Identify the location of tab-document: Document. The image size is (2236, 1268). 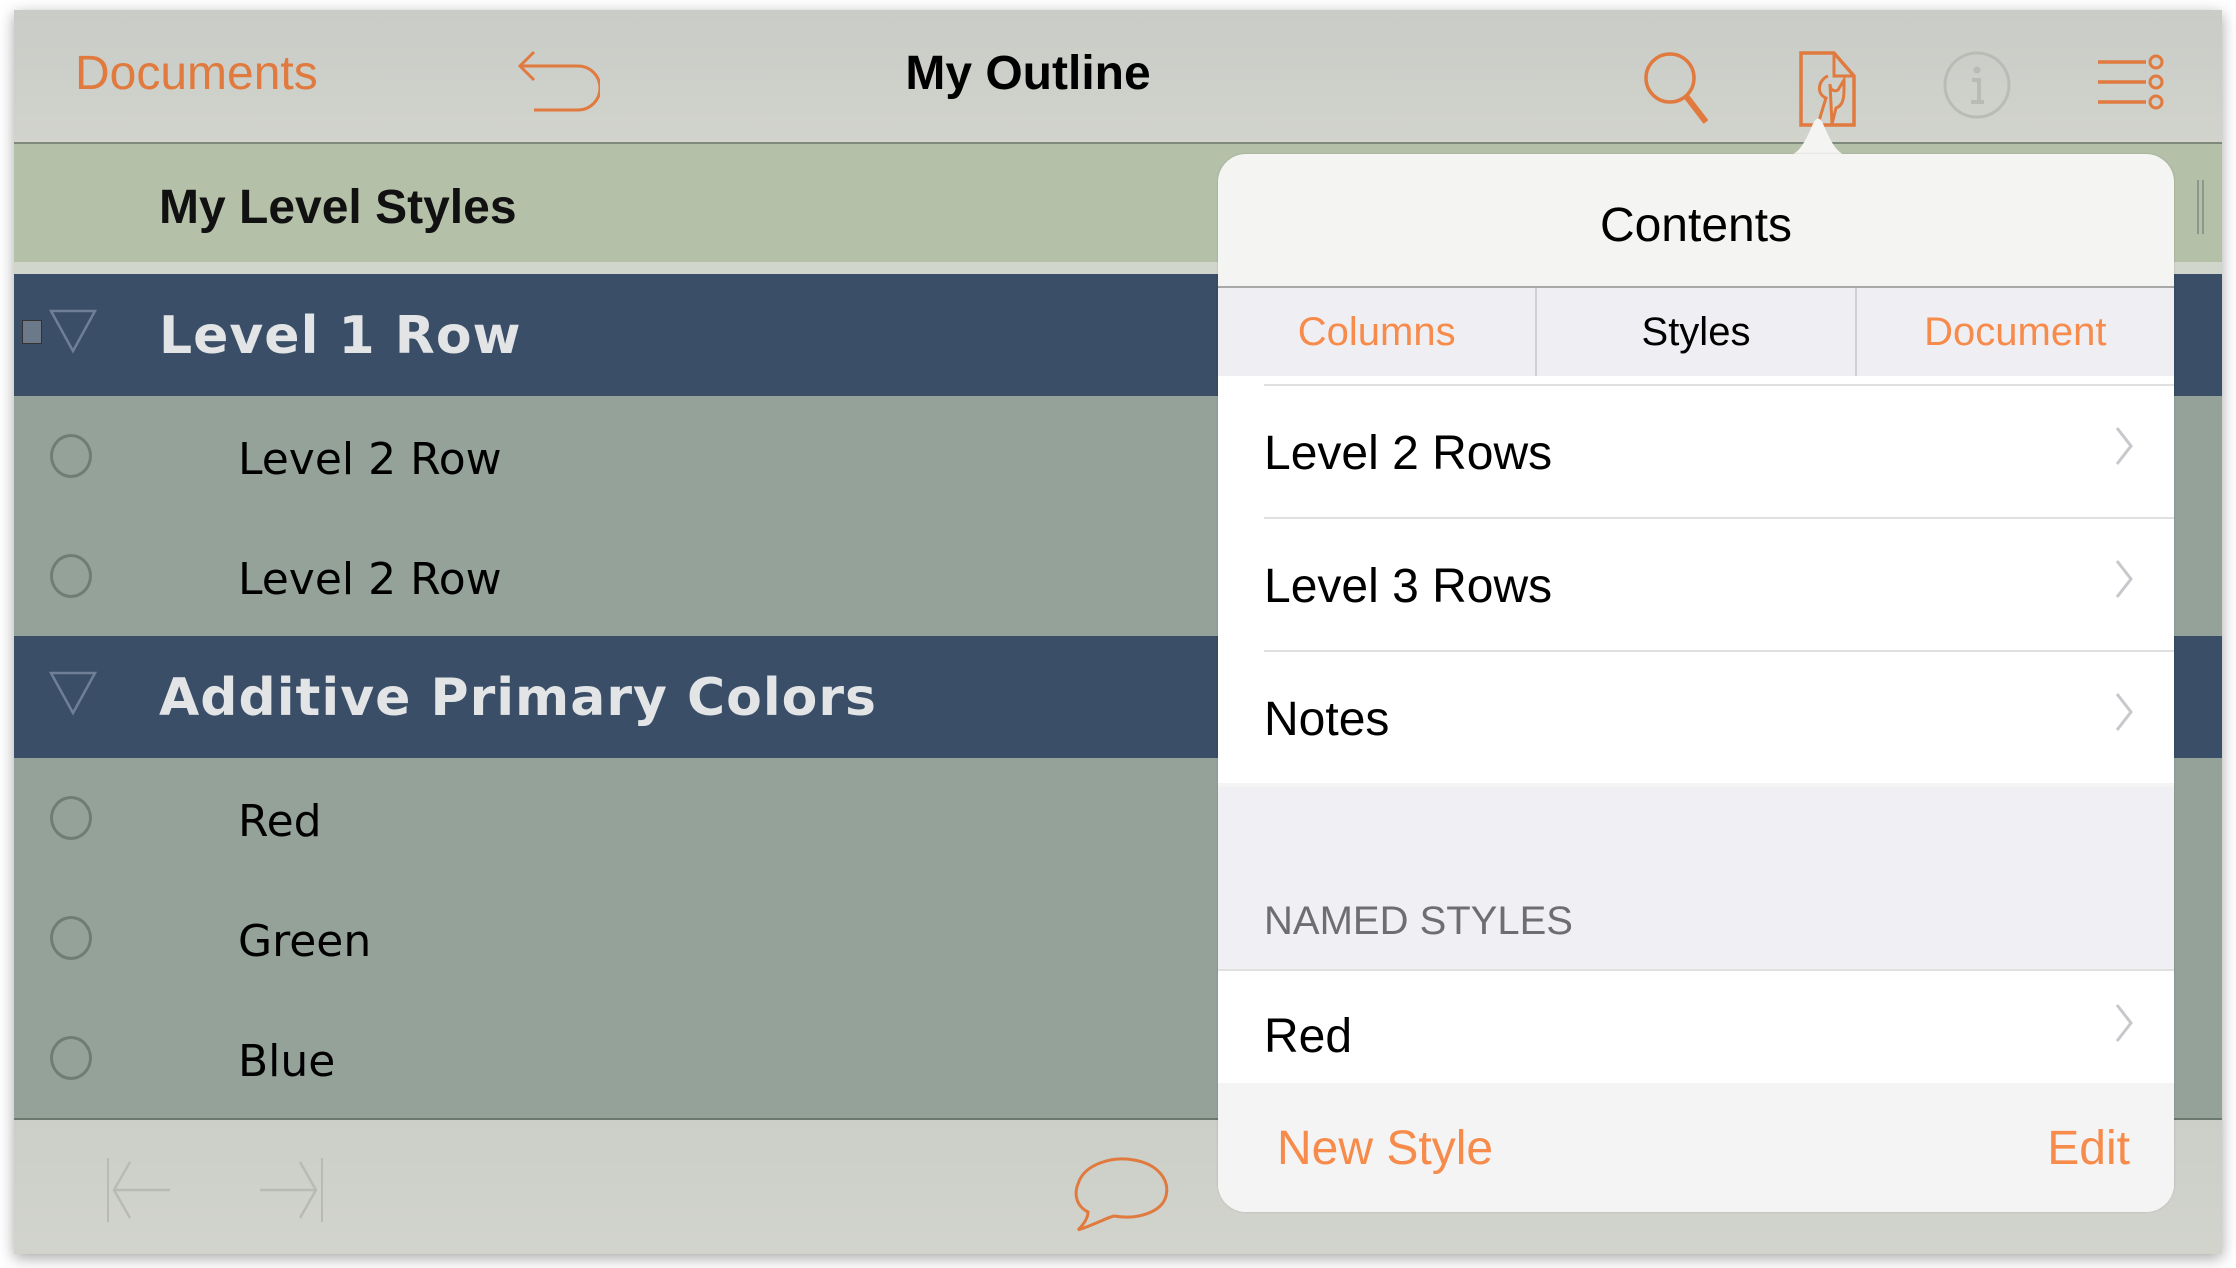
(2015, 332).